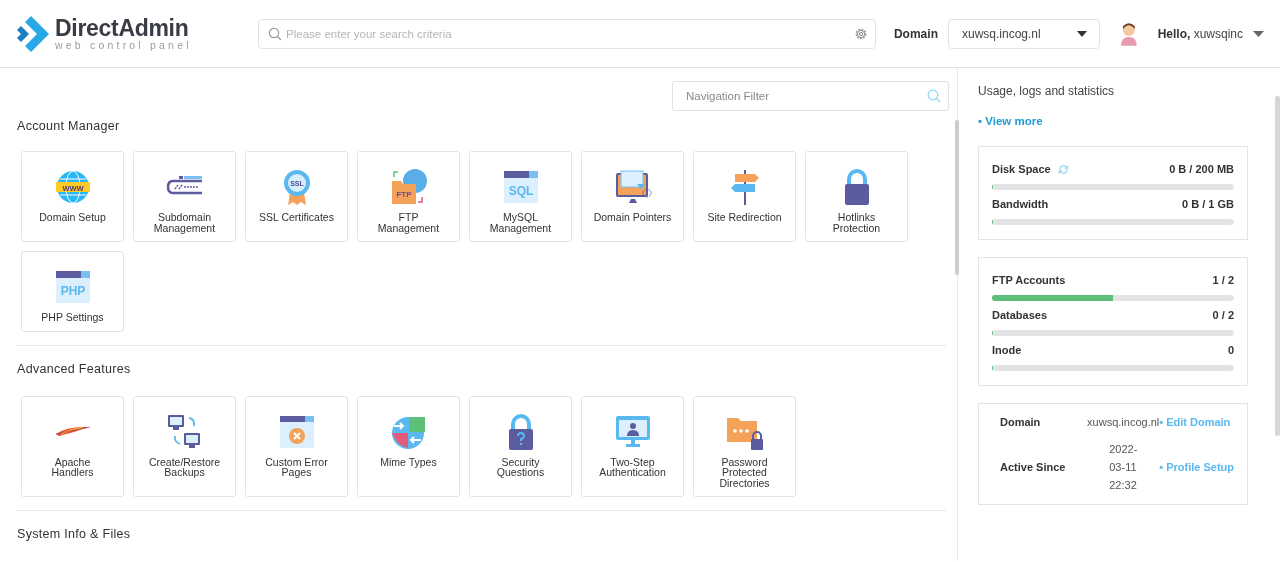 This screenshot has height=562, width=1280. What do you see at coordinates (856, 196) in the screenshot?
I see `feature-tile: Hotlinks Protection` at bounding box center [856, 196].